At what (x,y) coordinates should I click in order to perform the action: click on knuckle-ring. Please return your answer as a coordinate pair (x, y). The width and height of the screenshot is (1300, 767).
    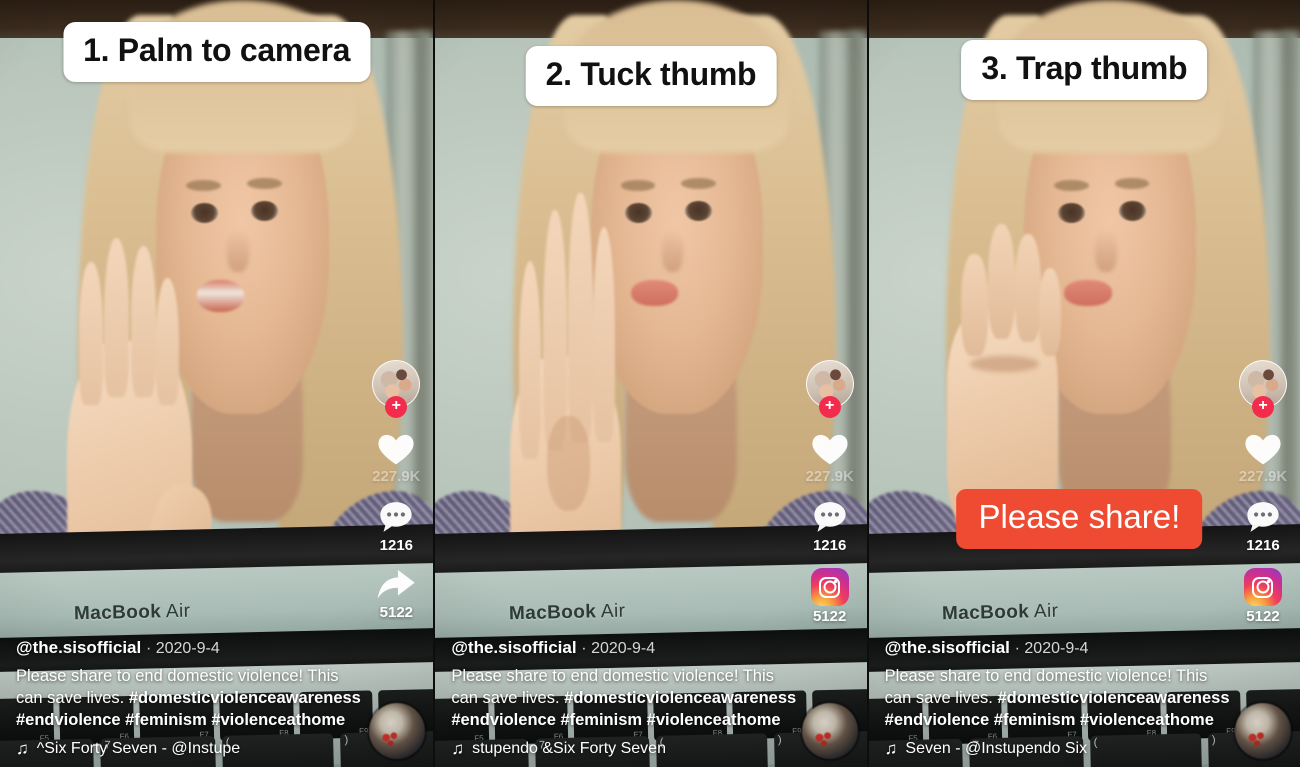
    Looking at the image, I should click on (1028, 288).